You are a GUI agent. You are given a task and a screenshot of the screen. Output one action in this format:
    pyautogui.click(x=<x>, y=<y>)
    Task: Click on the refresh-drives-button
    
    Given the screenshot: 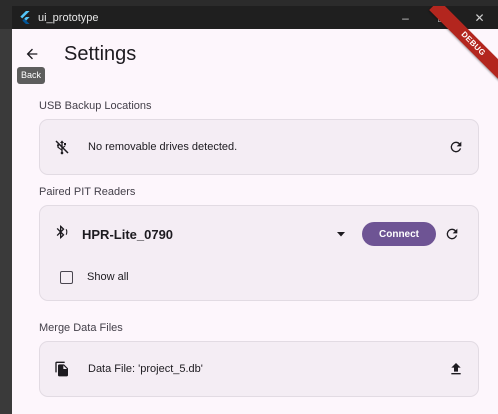 What is the action you would take?
    pyautogui.click(x=456, y=147)
    